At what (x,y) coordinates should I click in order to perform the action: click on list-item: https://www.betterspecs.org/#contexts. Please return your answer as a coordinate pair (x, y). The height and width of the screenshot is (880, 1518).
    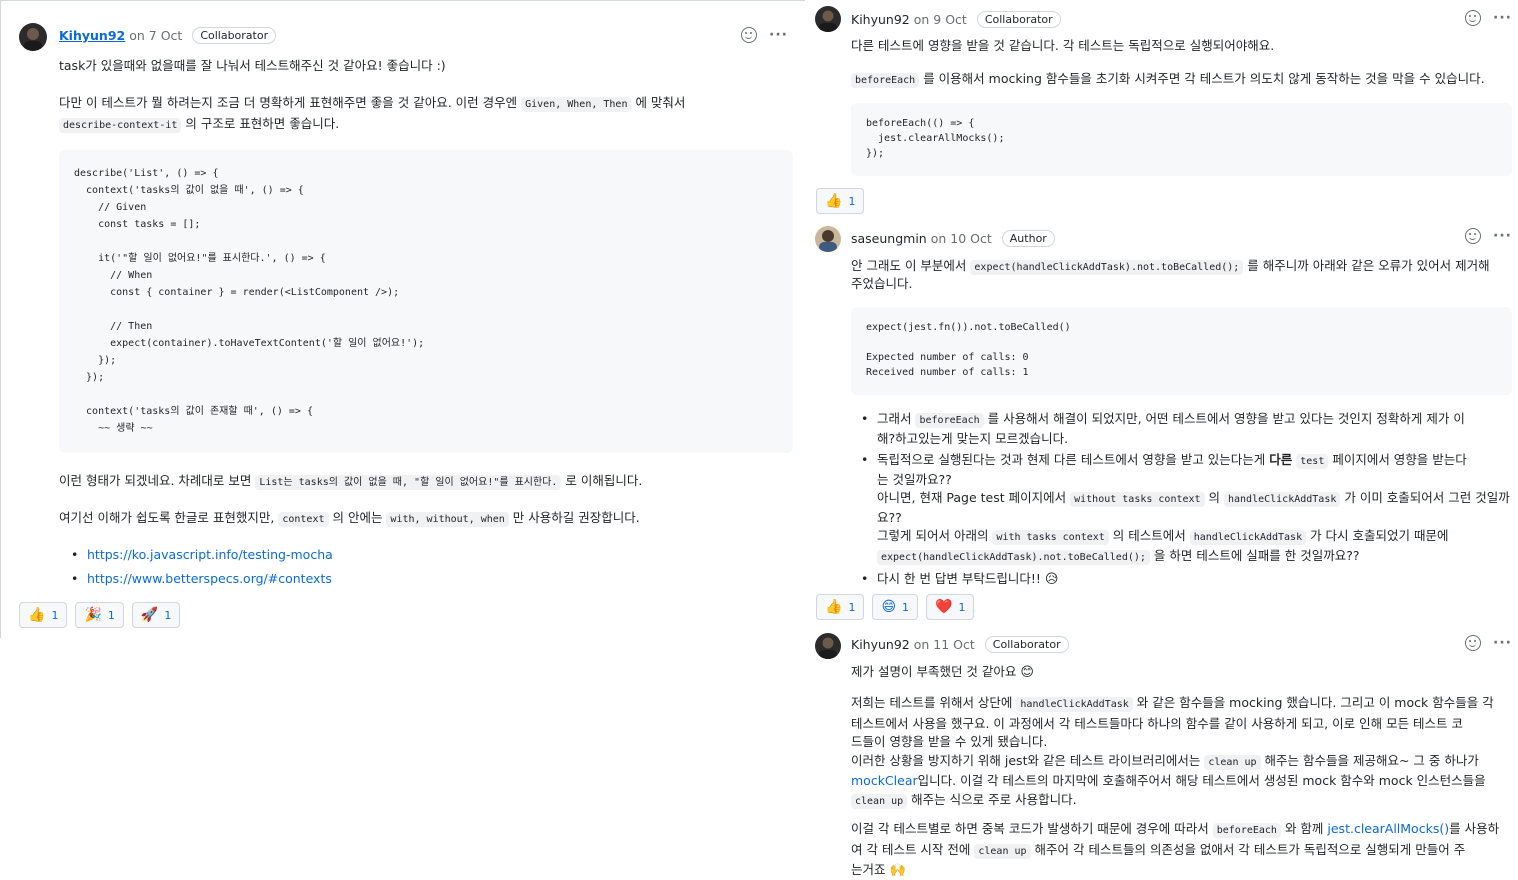
    Looking at the image, I should click on (202, 579).